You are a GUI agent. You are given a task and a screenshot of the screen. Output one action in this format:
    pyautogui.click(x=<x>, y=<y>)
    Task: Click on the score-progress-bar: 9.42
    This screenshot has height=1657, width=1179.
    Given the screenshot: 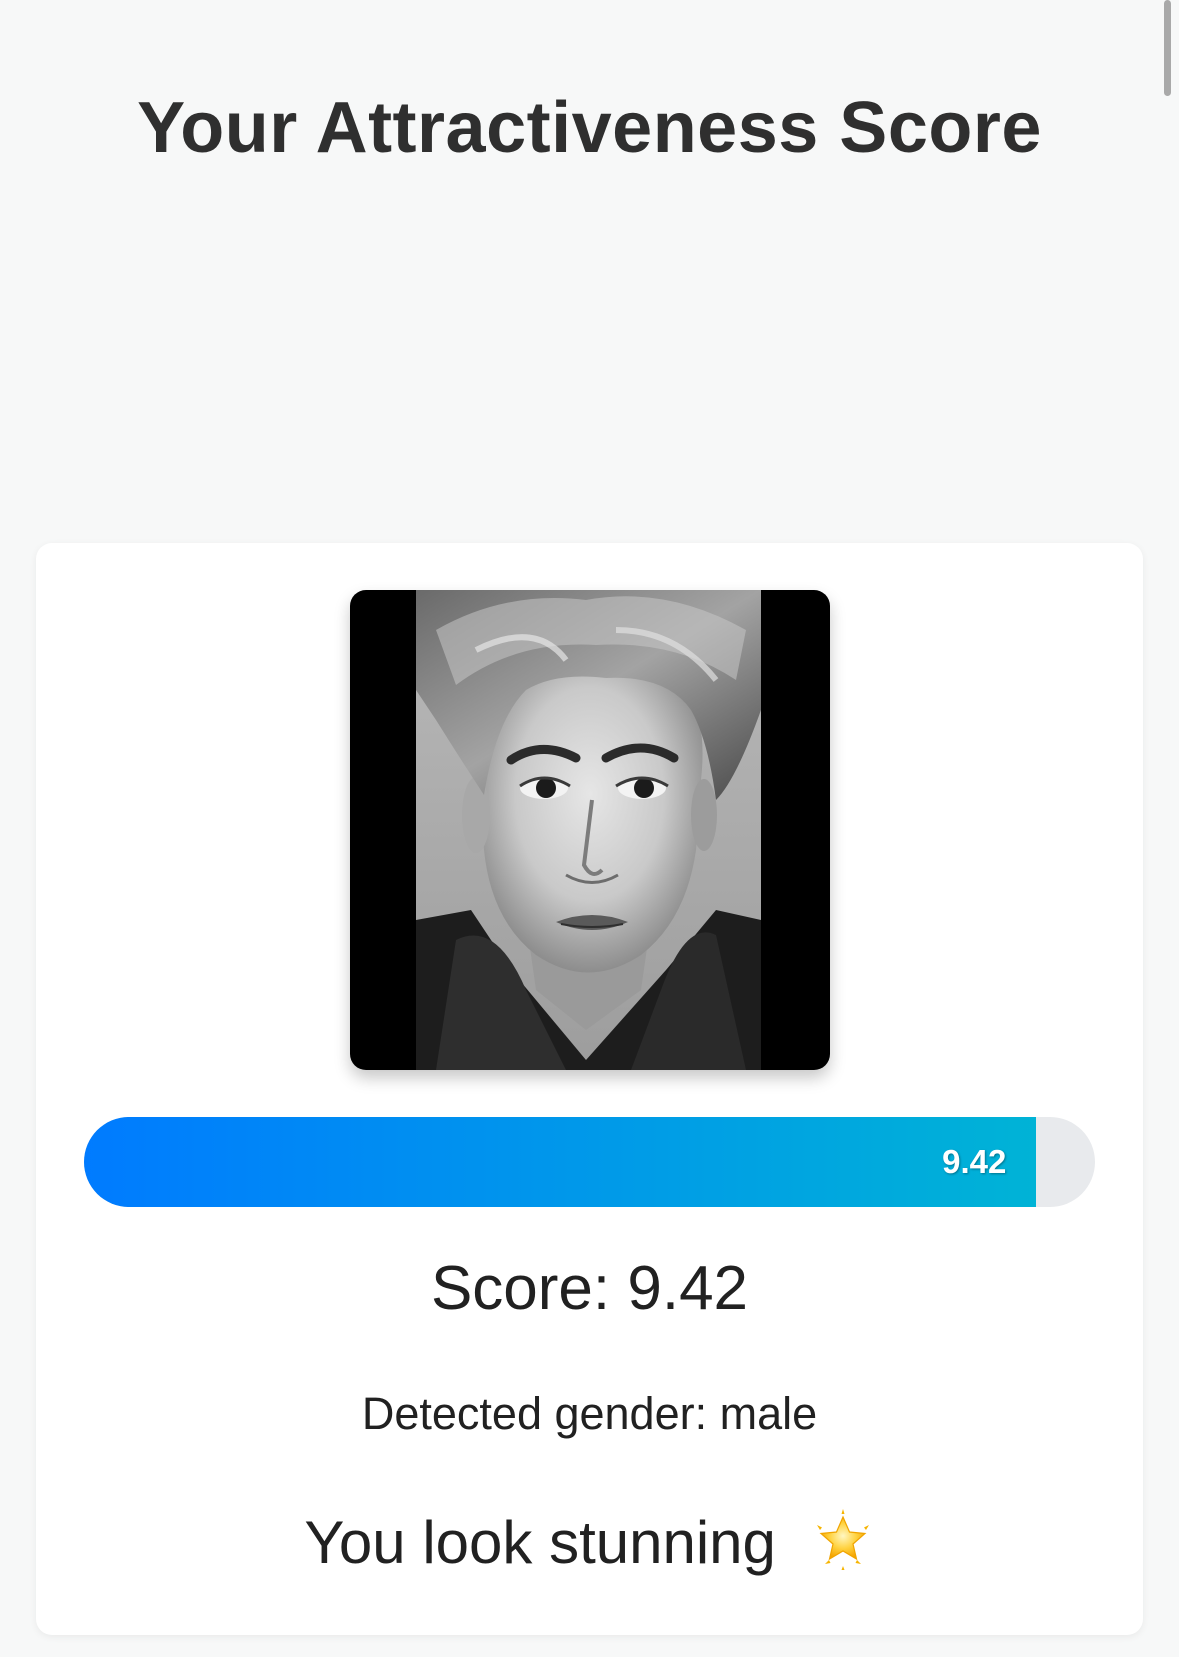 What is the action you would take?
    pyautogui.click(x=589, y=1162)
    